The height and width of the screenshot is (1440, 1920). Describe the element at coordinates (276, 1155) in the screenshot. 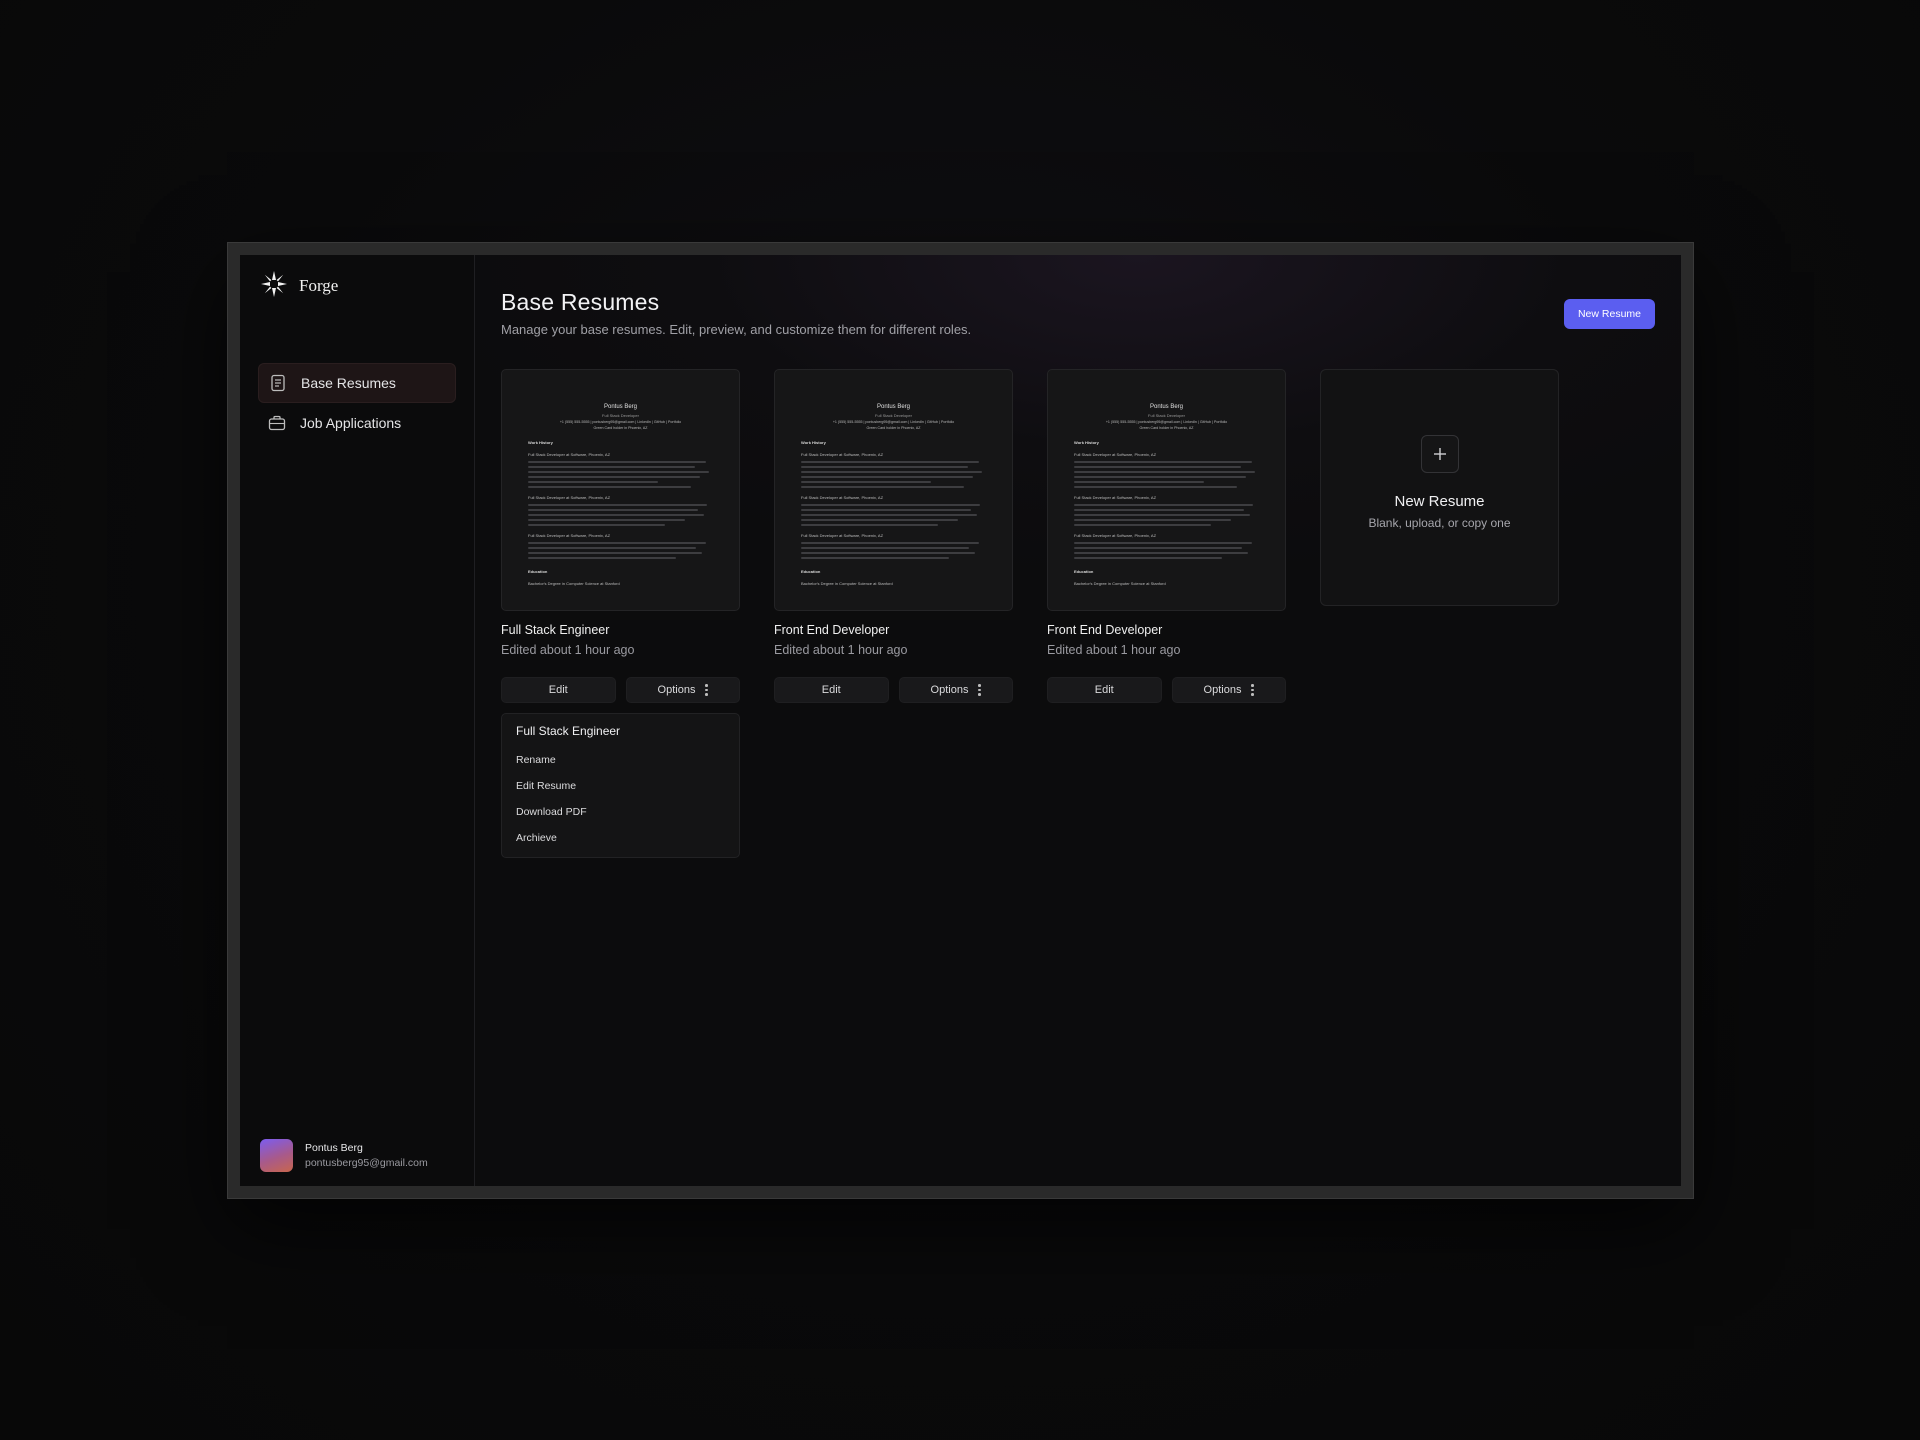

I see `avatar` at that location.